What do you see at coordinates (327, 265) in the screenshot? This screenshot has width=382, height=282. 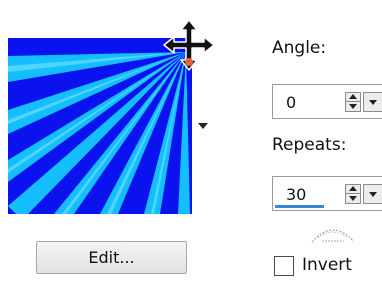 I see `invert-label: Invert` at bounding box center [327, 265].